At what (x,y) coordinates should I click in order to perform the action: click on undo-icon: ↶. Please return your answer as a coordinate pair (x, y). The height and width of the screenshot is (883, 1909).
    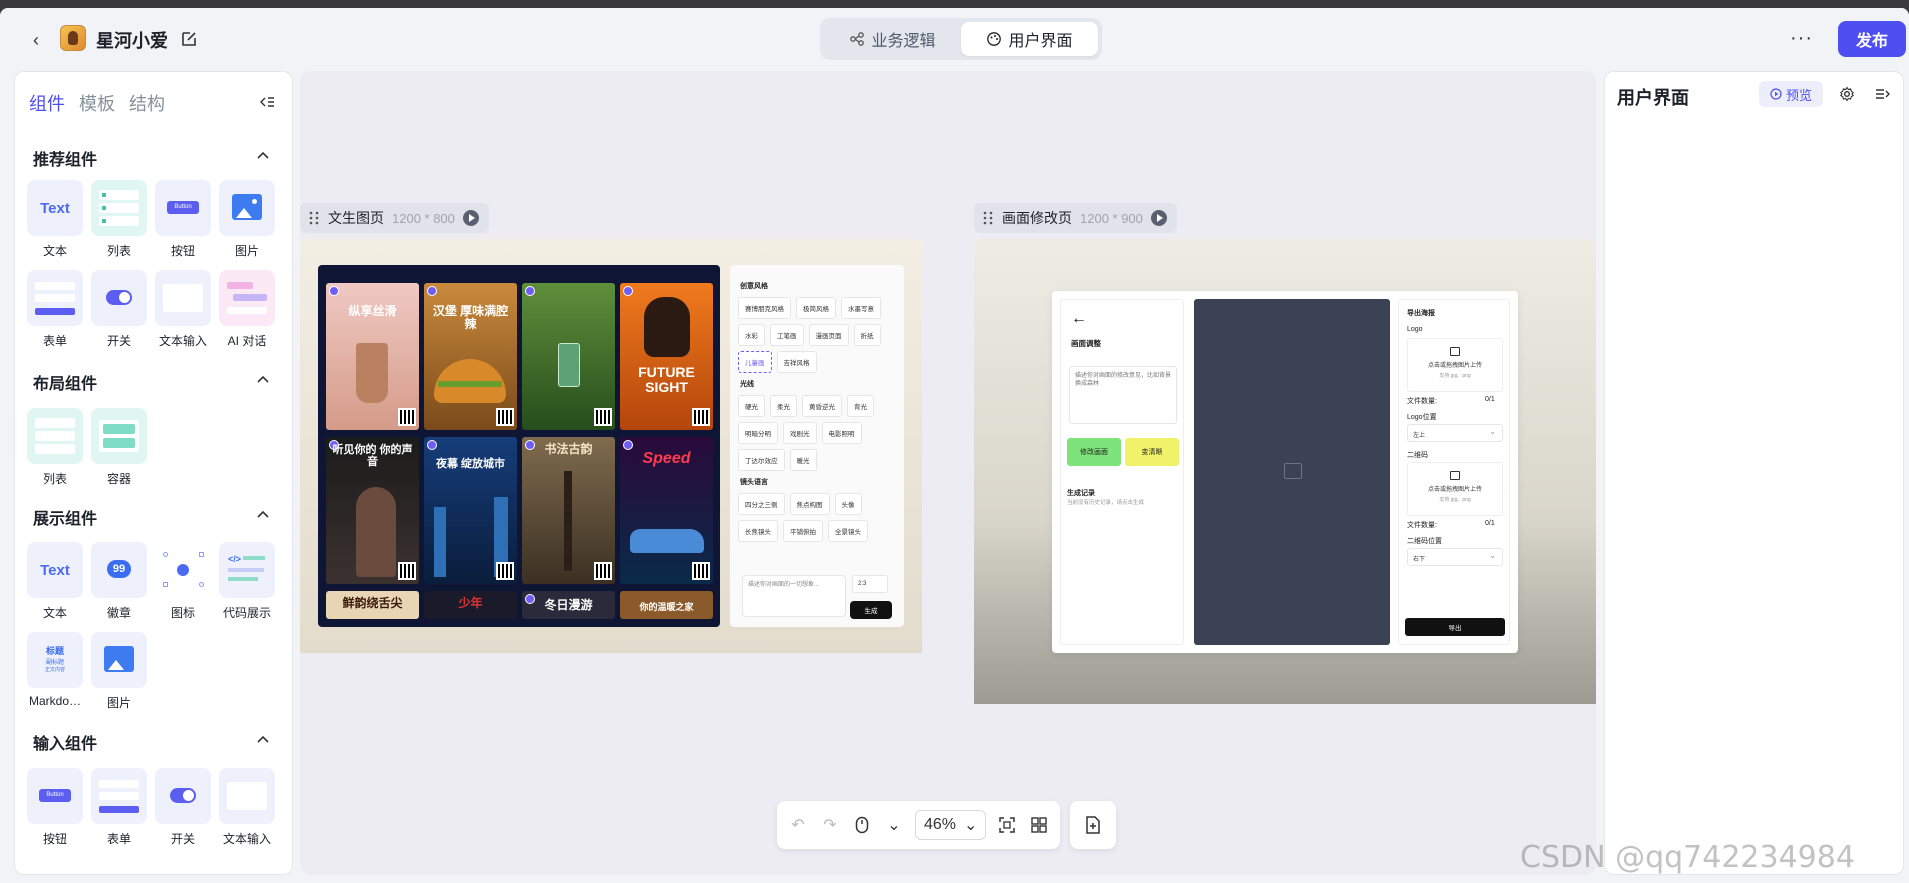
    Looking at the image, I should click on (798, 825).